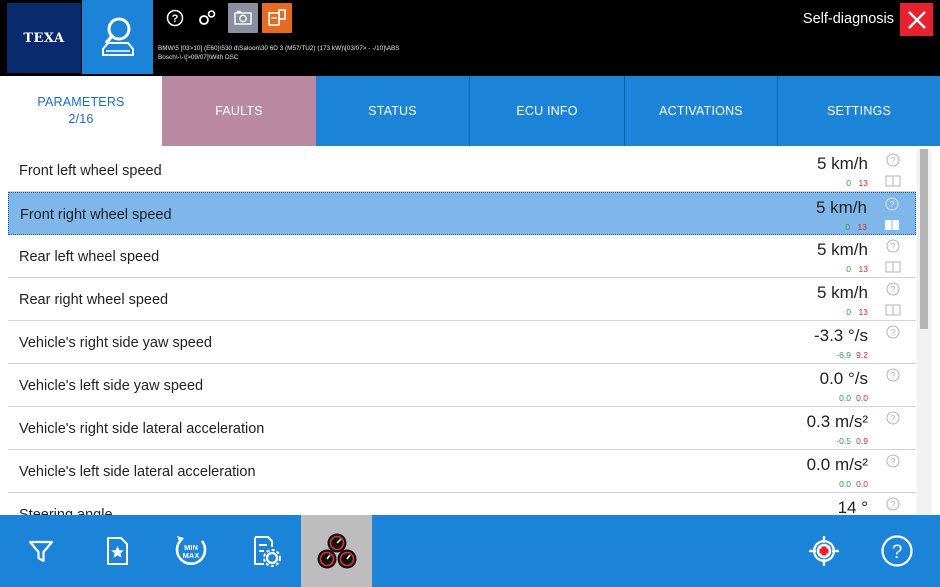 This screenshot has height=587, width=940. Describe the element at coordinates (837, 464) in the screenshot. I see `parameter-value: 0.0 m/s²` at that location.